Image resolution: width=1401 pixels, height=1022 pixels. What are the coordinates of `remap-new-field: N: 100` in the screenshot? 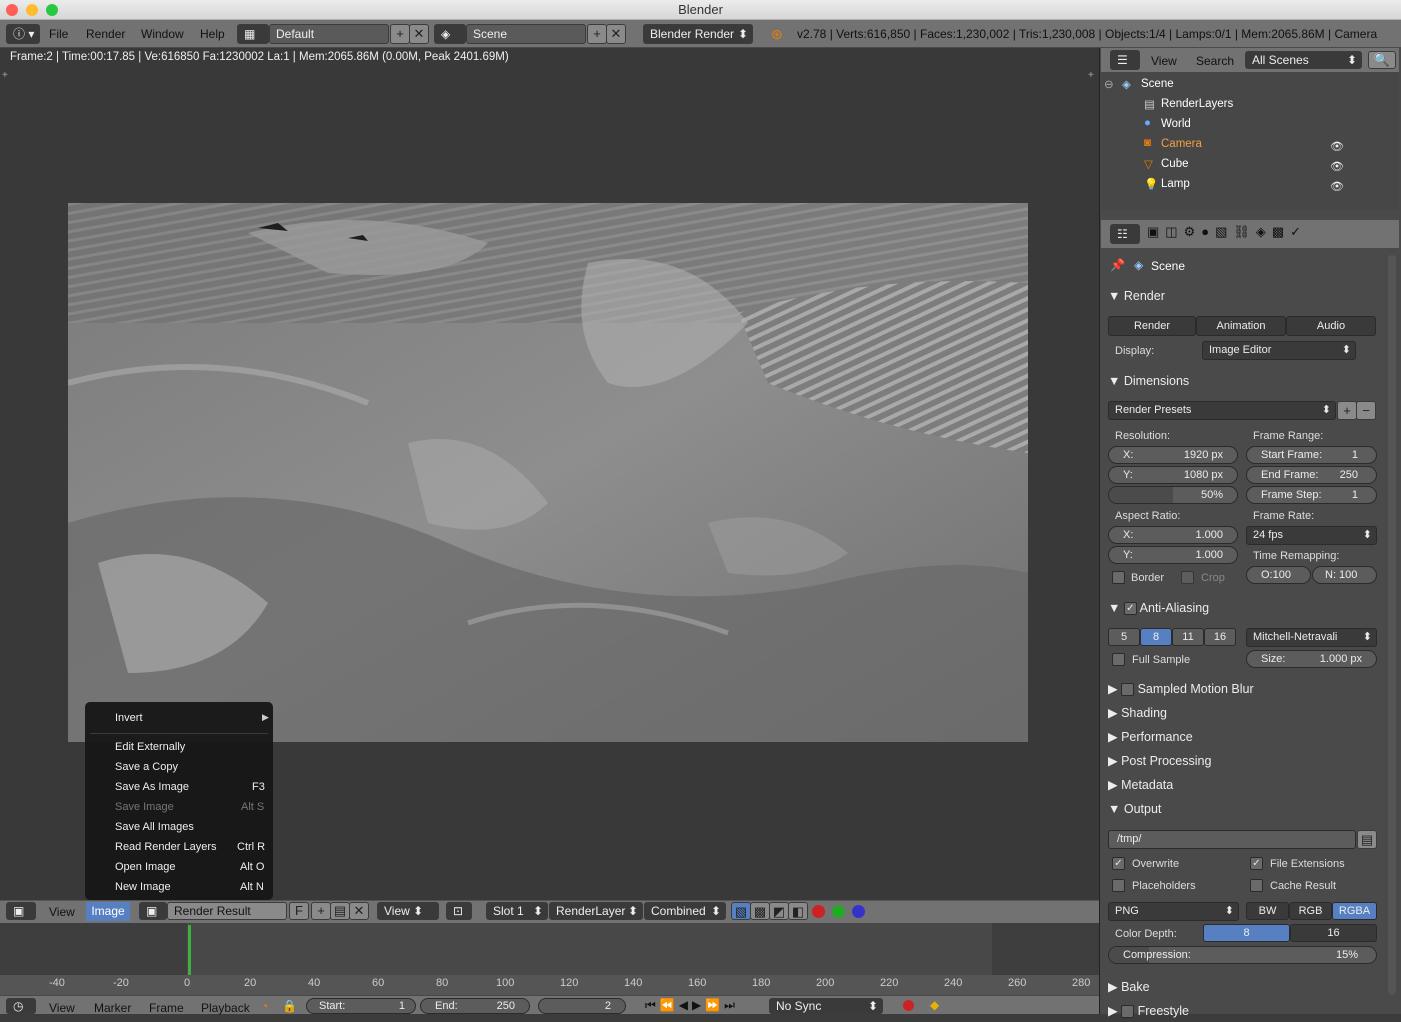 It's located at (1344, 575).